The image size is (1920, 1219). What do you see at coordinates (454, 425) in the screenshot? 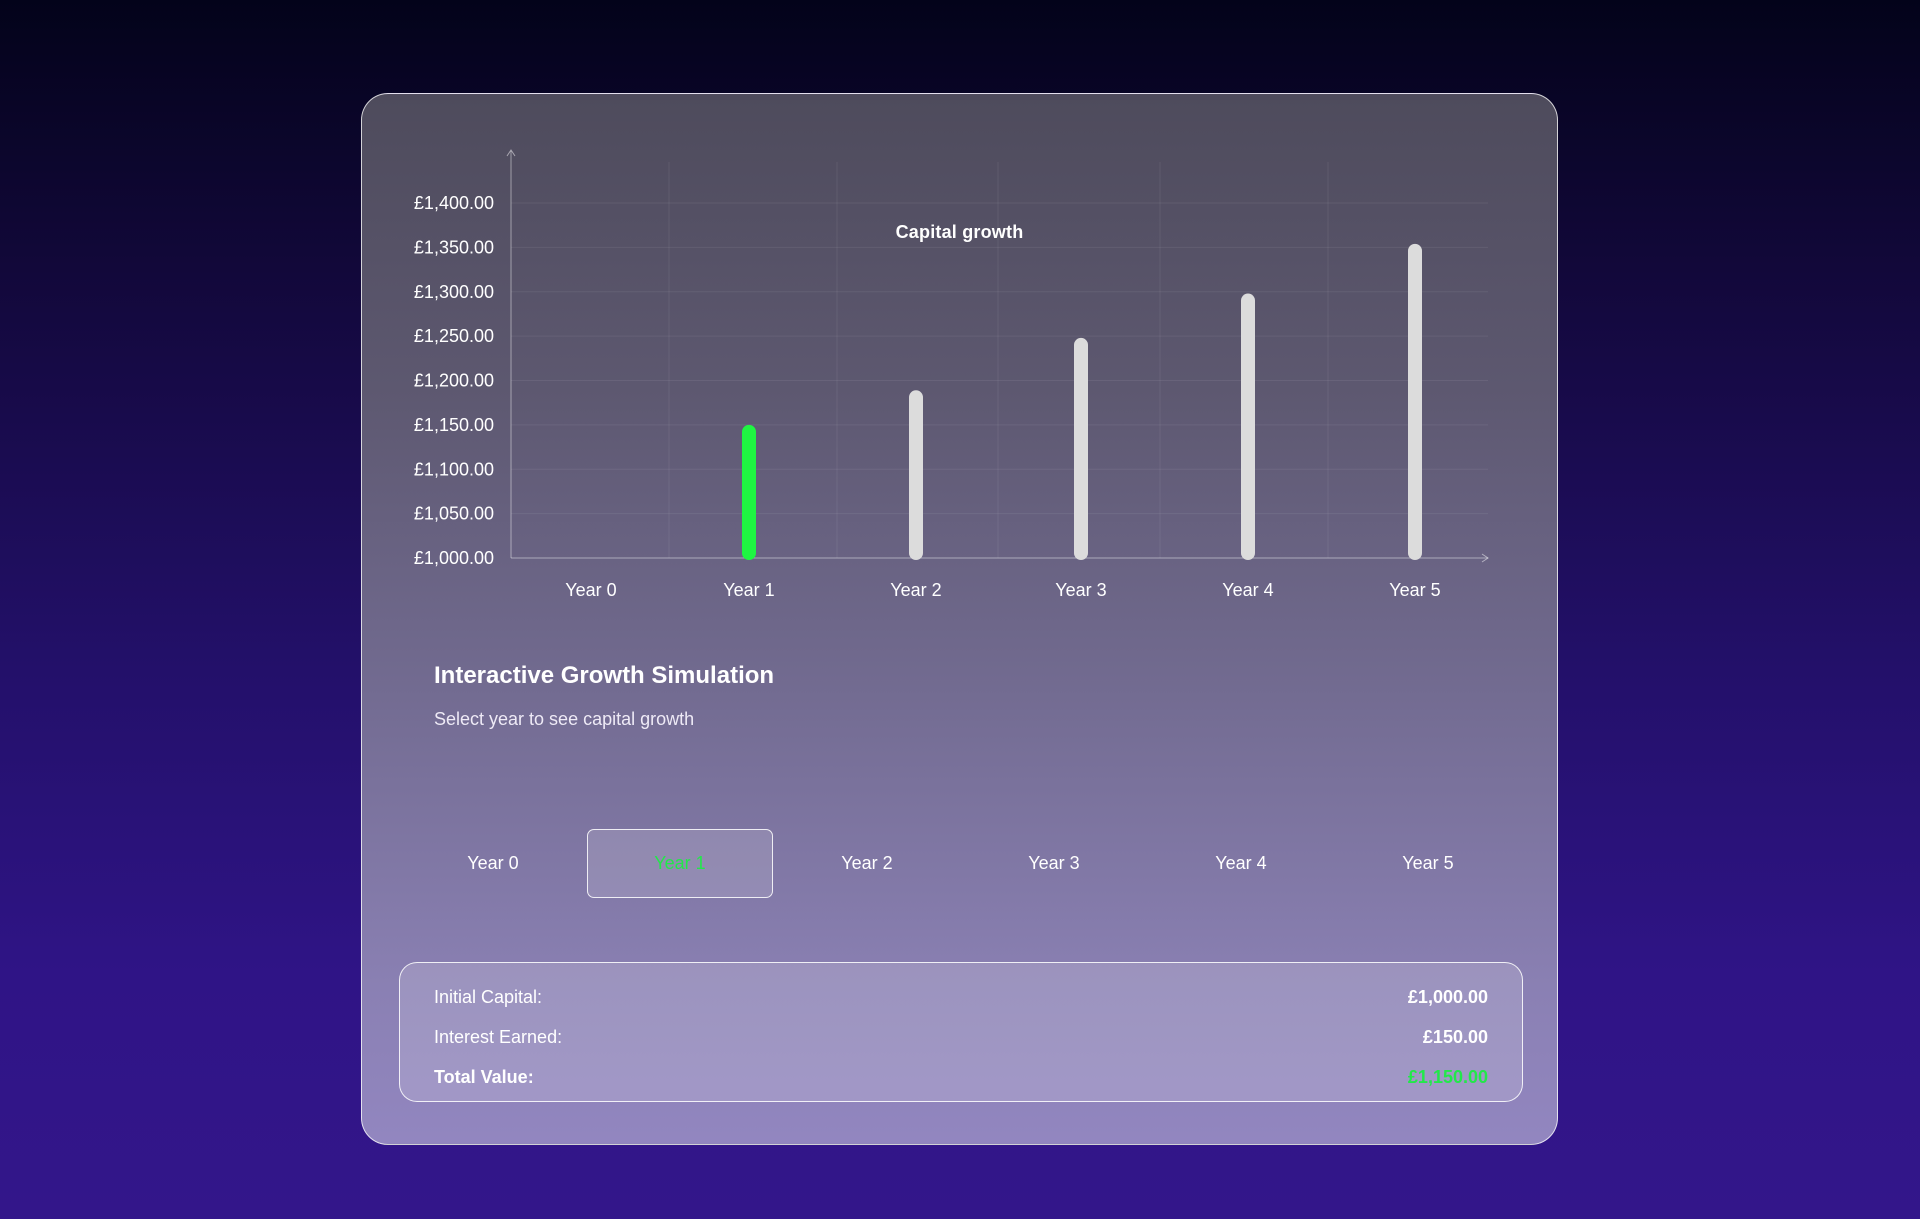
I see `y-tick-label: £1,150.00` at bounding box center [454, 425].